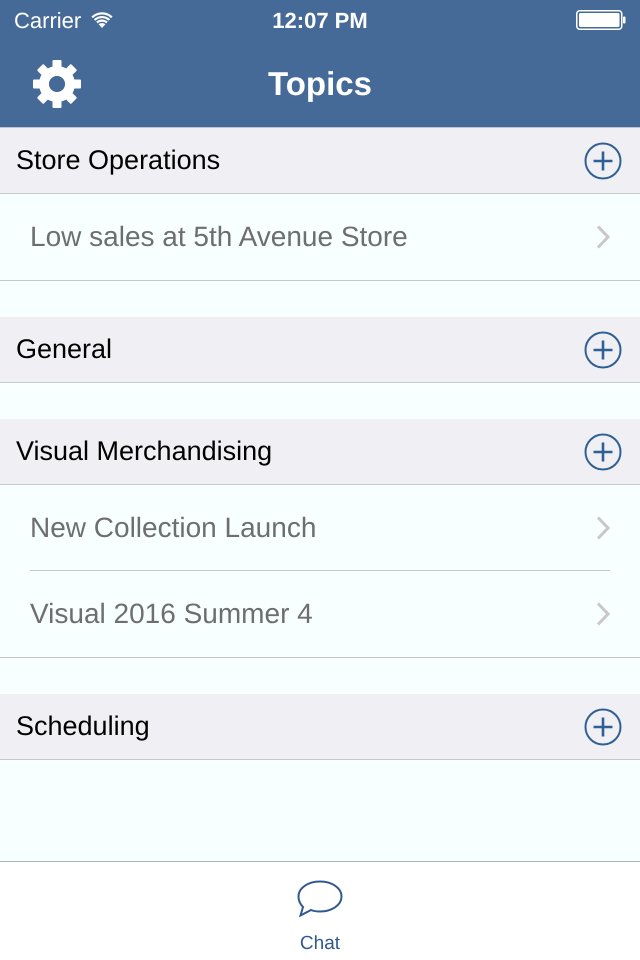  What do you see at coordinates (57, 83) in the screenshot?
I see `settings-icon` at bounding box center [57, 83].